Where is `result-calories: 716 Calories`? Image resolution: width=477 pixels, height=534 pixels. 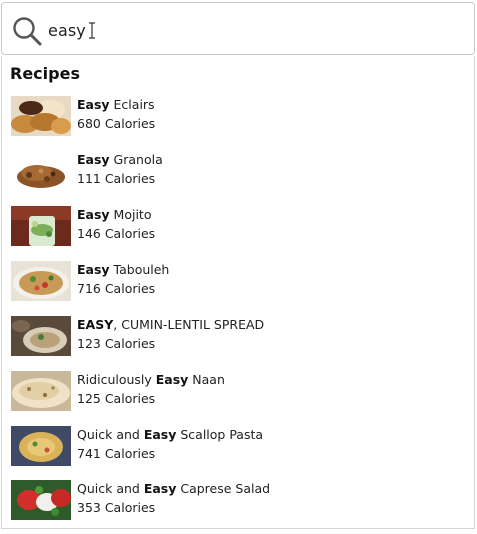
result-calories: 716 Calories is located at coordinates (116, 288).